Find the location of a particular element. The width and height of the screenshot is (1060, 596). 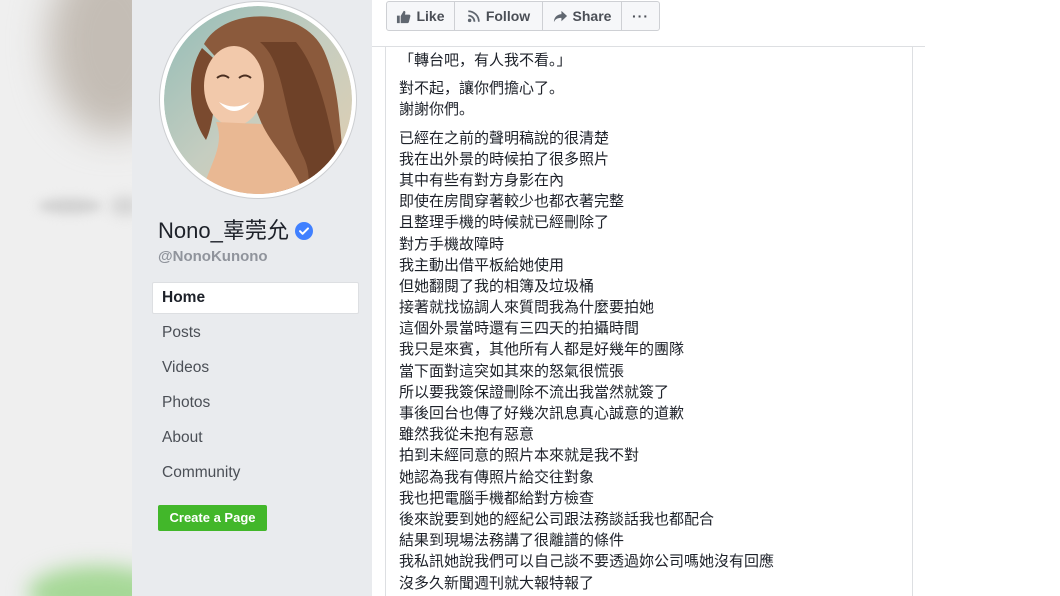

nav-item-about: About is located at coordinates (255, 438).